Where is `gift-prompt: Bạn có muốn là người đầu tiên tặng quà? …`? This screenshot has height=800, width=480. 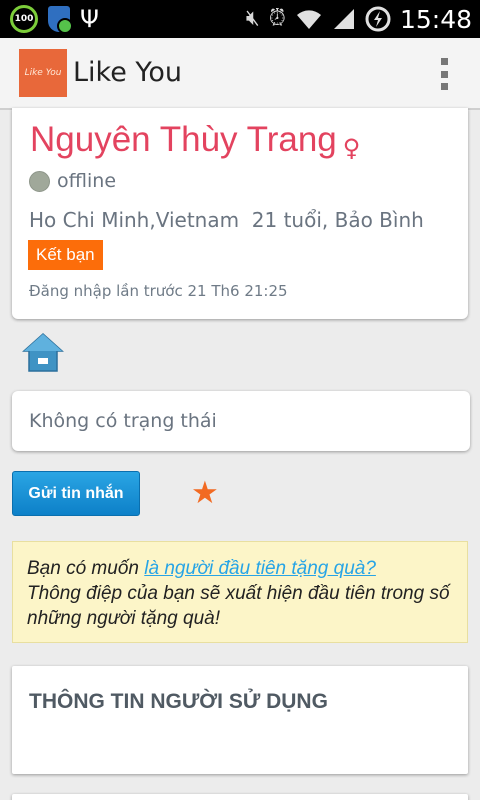
gift-prompt: Bạn có muốn là người đầu tiên tặng quà? … is located at coordinates (240, 592).